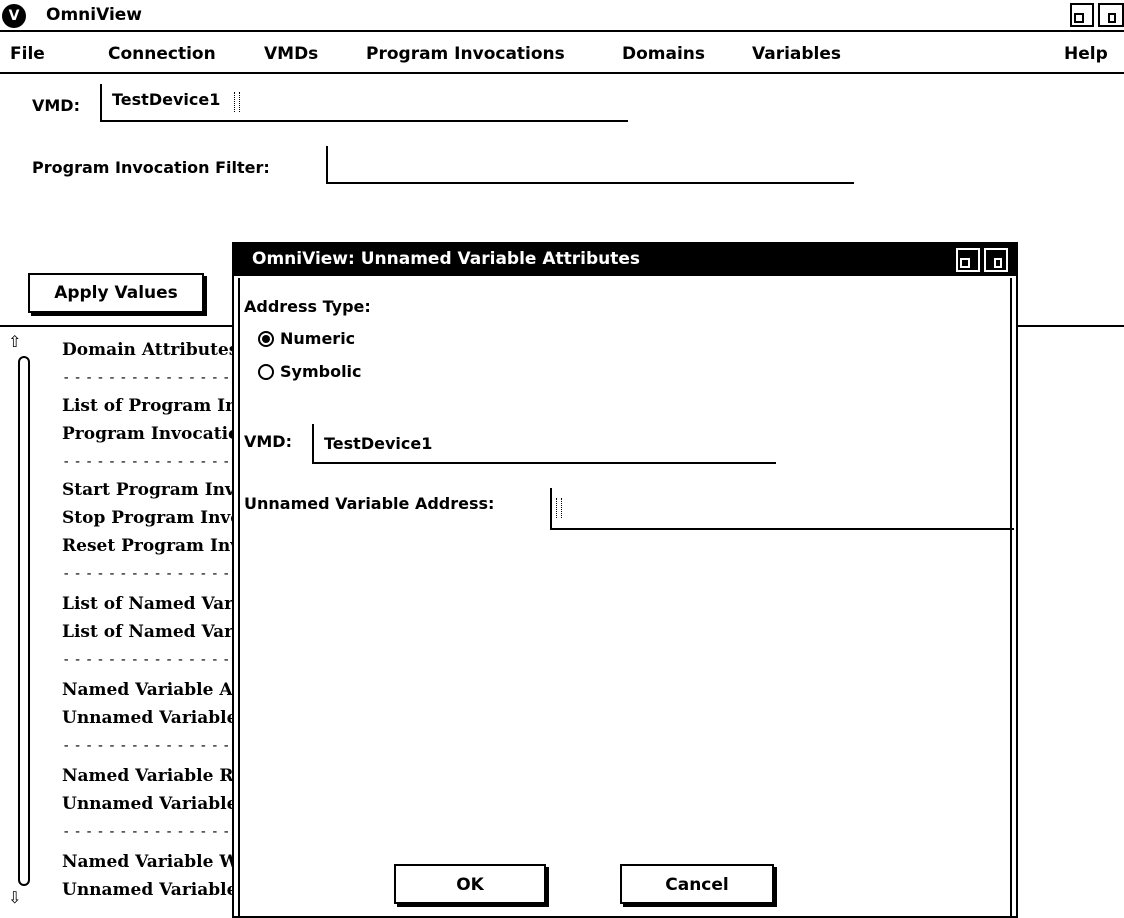 Image resolution: width=1124 pixels, height=918 pixels. Describe the element at coordinates (147, 862) in the screenshot. I see `list-item: Named Variable Write` at that location.